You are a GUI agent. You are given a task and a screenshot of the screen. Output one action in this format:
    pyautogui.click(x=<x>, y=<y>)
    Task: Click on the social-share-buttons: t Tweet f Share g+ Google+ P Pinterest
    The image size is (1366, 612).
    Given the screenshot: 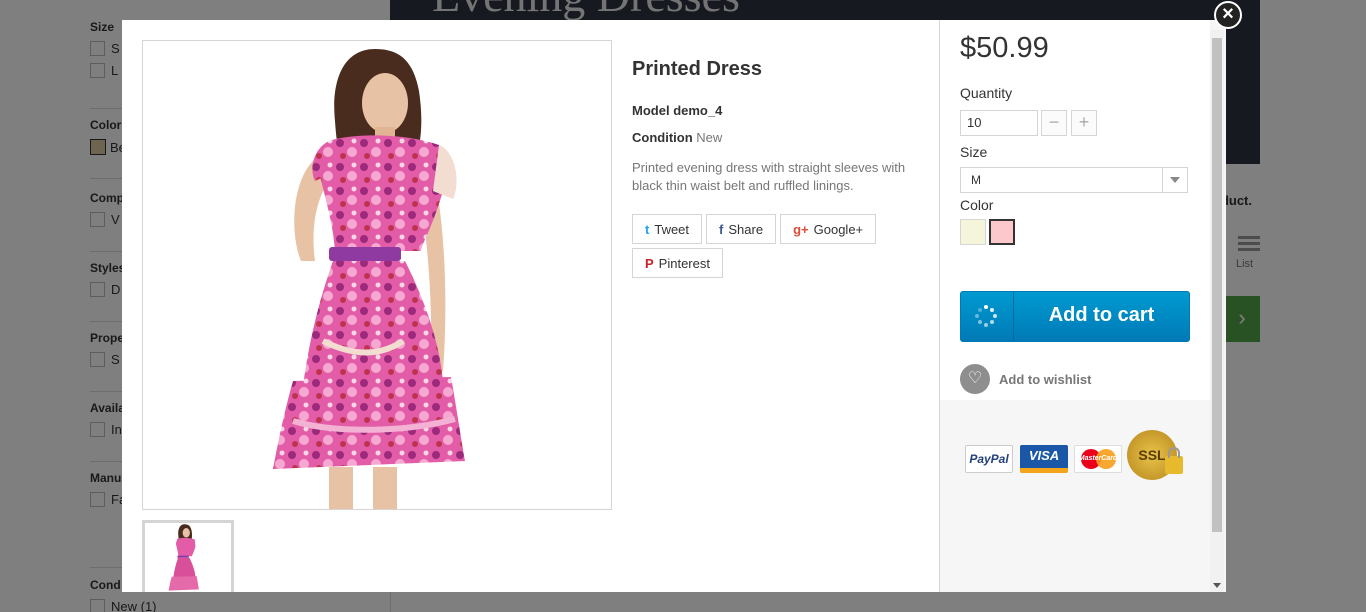 What is the action you would take?
    pyautogui.click(x=777, y=246)
    